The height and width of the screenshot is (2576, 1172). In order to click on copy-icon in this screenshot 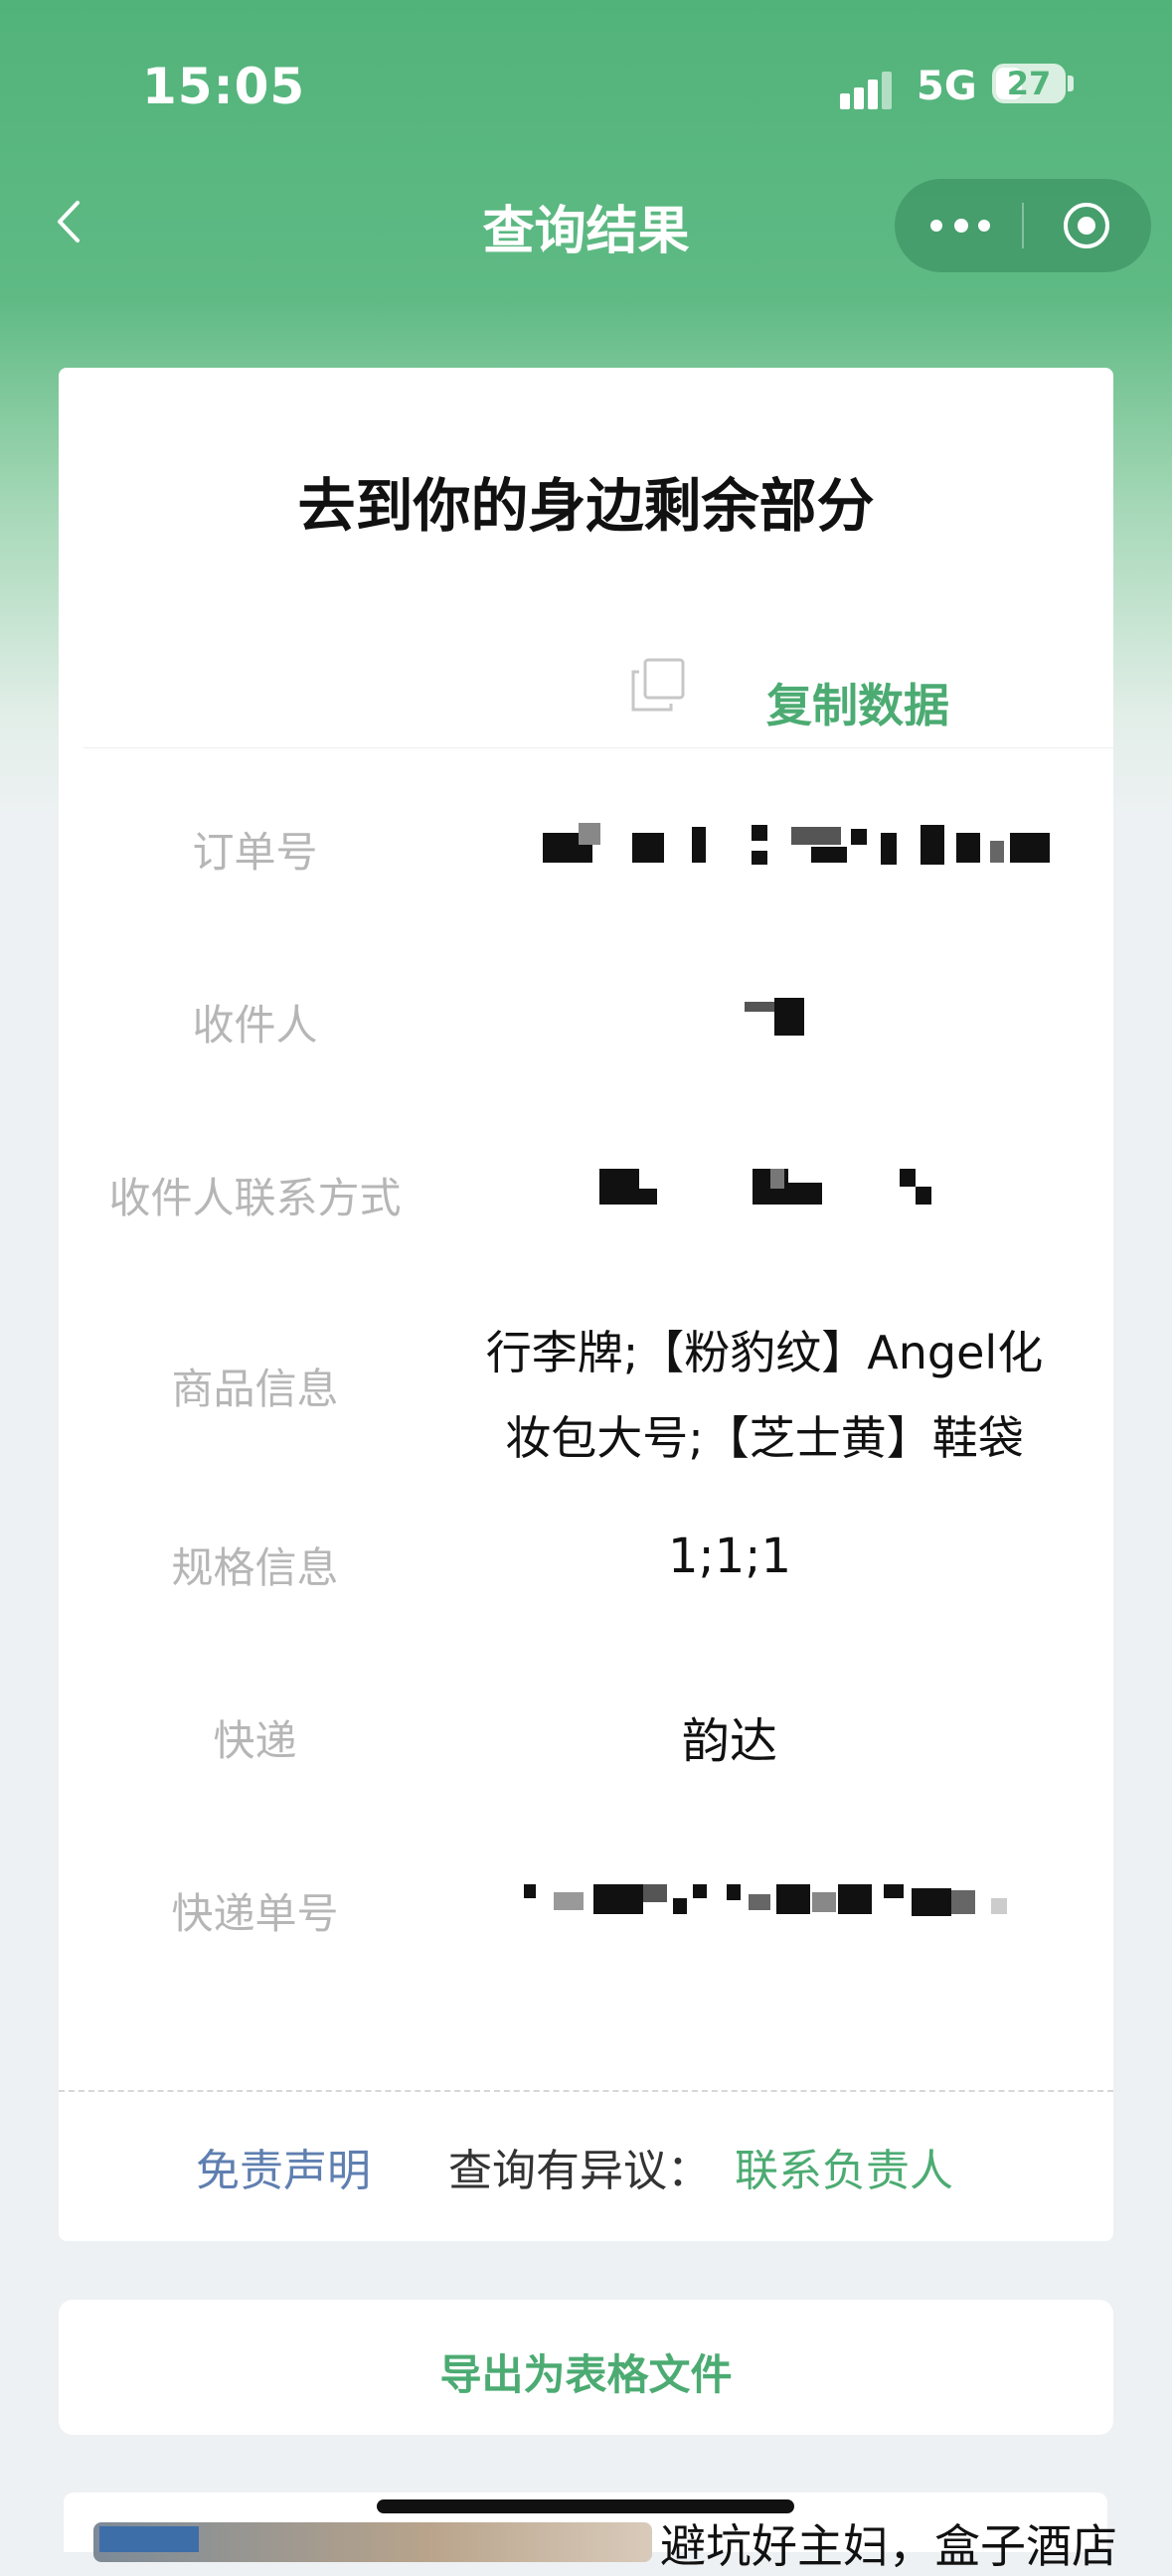, I will do `click(658, 685)`.